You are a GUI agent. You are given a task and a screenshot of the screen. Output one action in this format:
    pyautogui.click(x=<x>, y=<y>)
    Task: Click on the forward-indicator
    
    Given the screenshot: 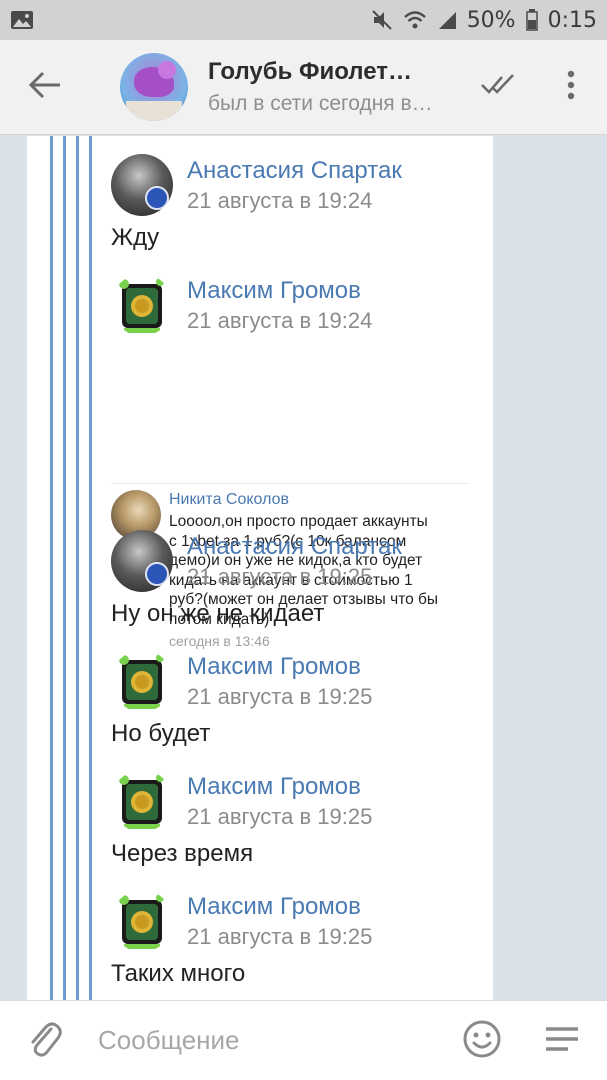 What is the action you would take?
    pyautogui.click(x=72, y=568)
    